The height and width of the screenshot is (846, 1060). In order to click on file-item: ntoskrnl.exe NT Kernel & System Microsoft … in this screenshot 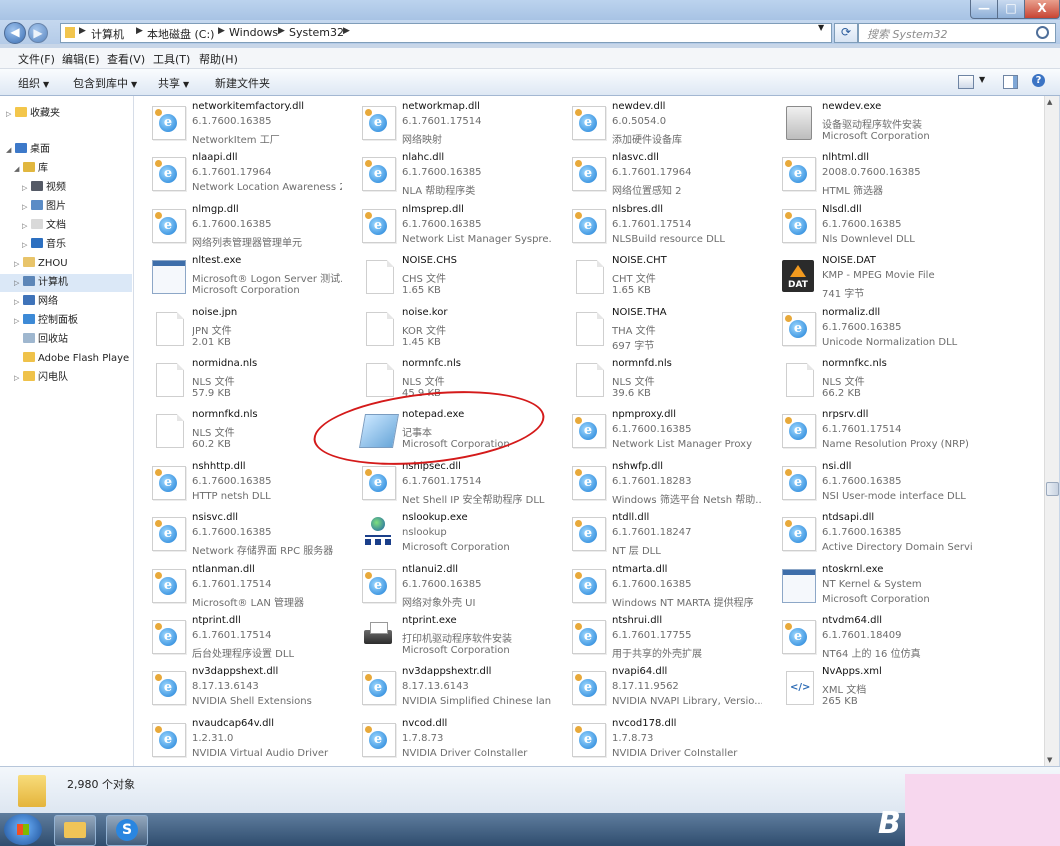, I will do `click(866, 588)`.